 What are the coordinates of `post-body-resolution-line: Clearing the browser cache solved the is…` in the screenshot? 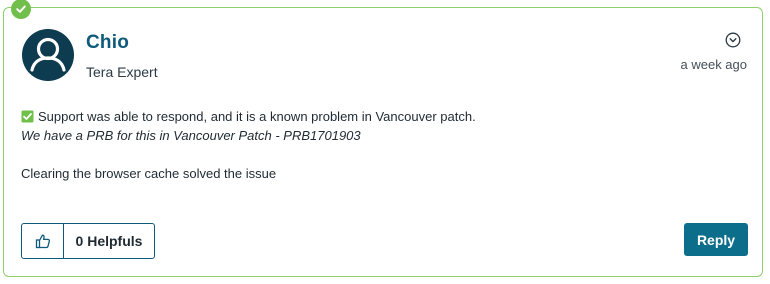 It's located at (149, 173).